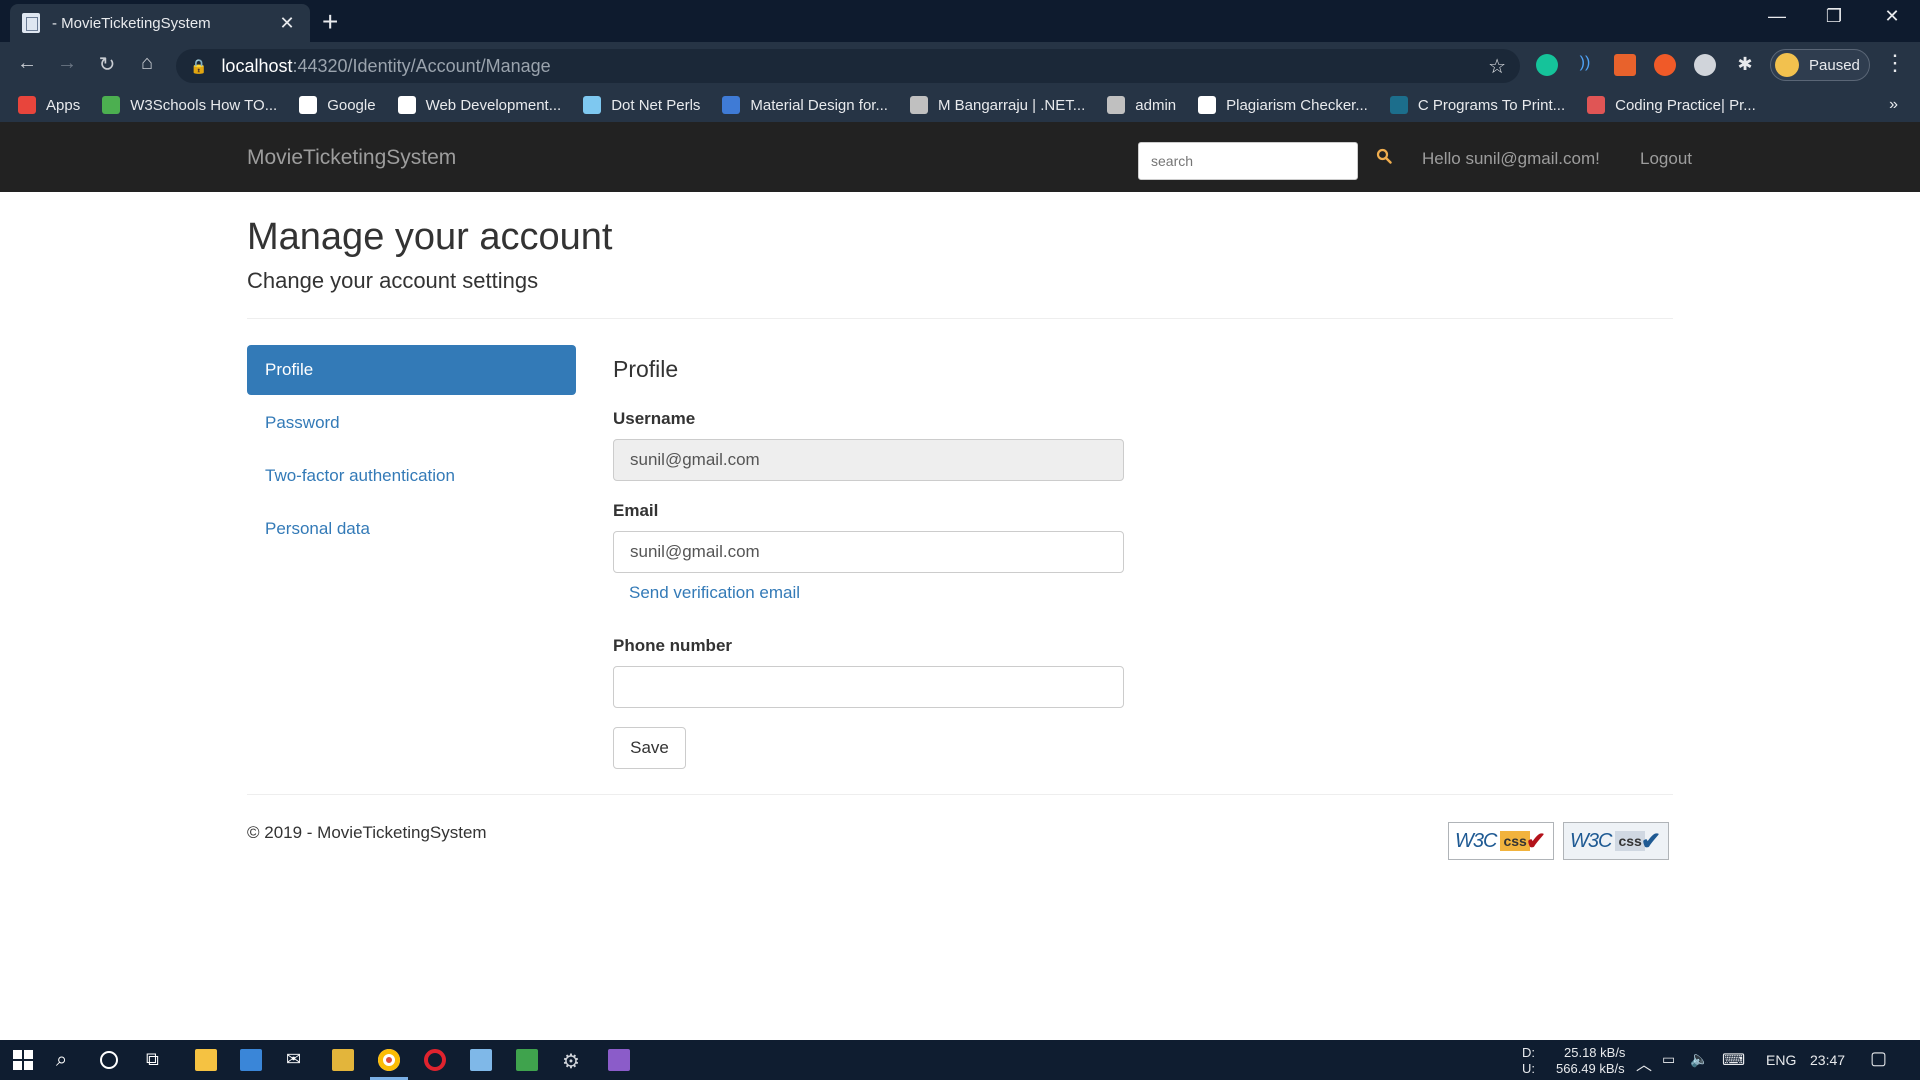 Image resolution: width=1920 pixels, height=1080 pixels. I want to click on kebab-menu-icon: ⋮, so click(1895, 63).